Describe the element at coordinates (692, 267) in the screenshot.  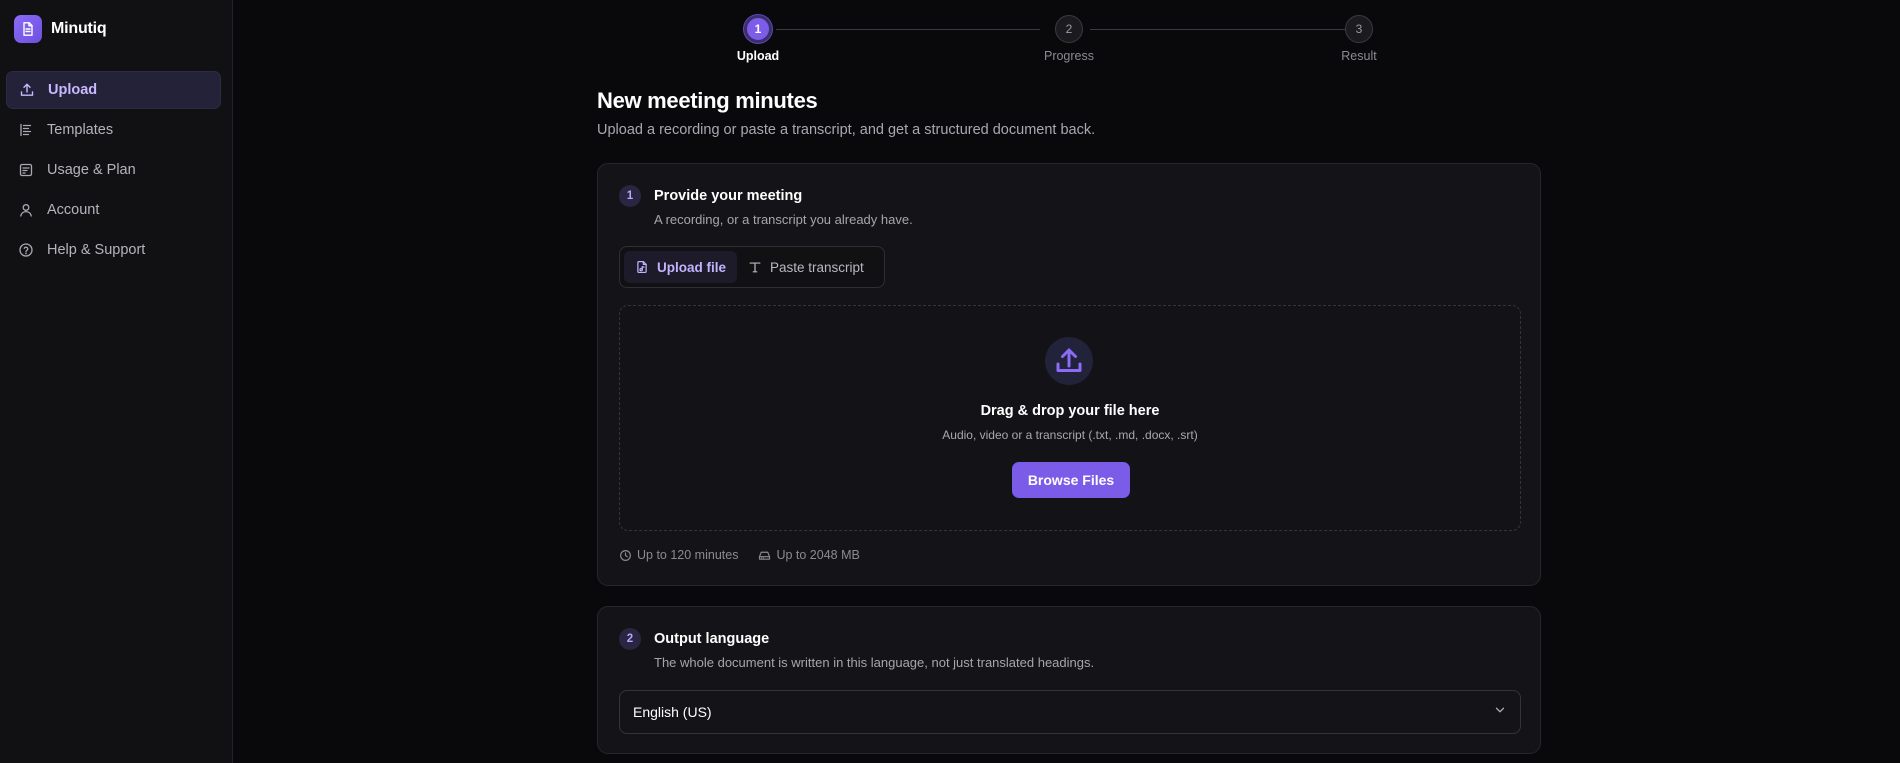
I see `tab-label: Upload file` at that location.